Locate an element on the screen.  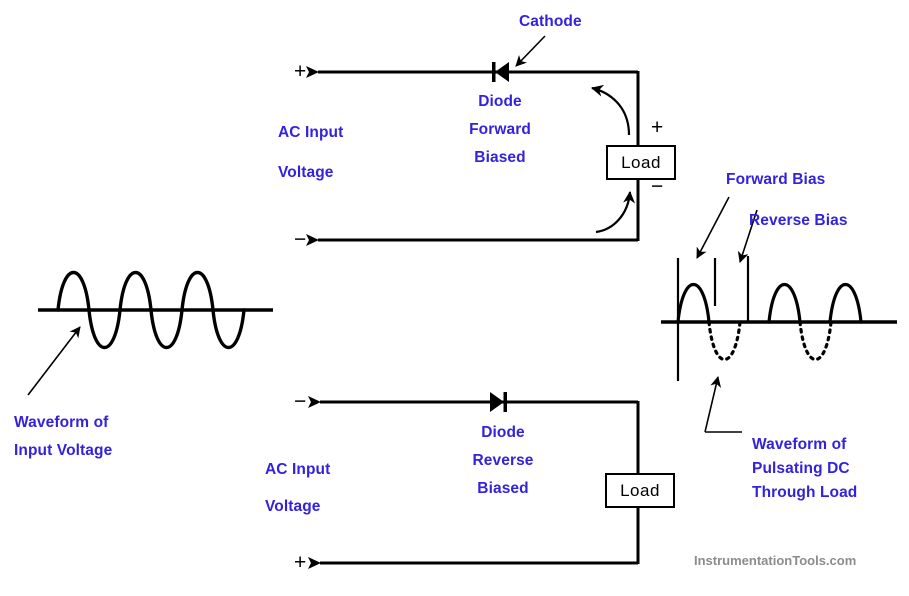
current-arrow-lower is located at coordinates (615, 212).